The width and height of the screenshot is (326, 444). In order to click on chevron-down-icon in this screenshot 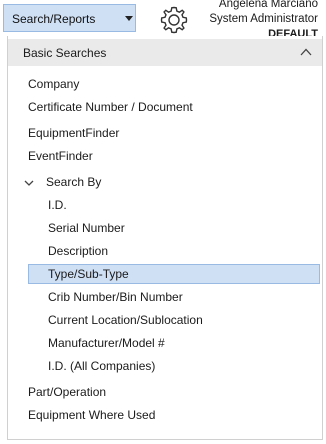, I will do `click(29, 183)`.